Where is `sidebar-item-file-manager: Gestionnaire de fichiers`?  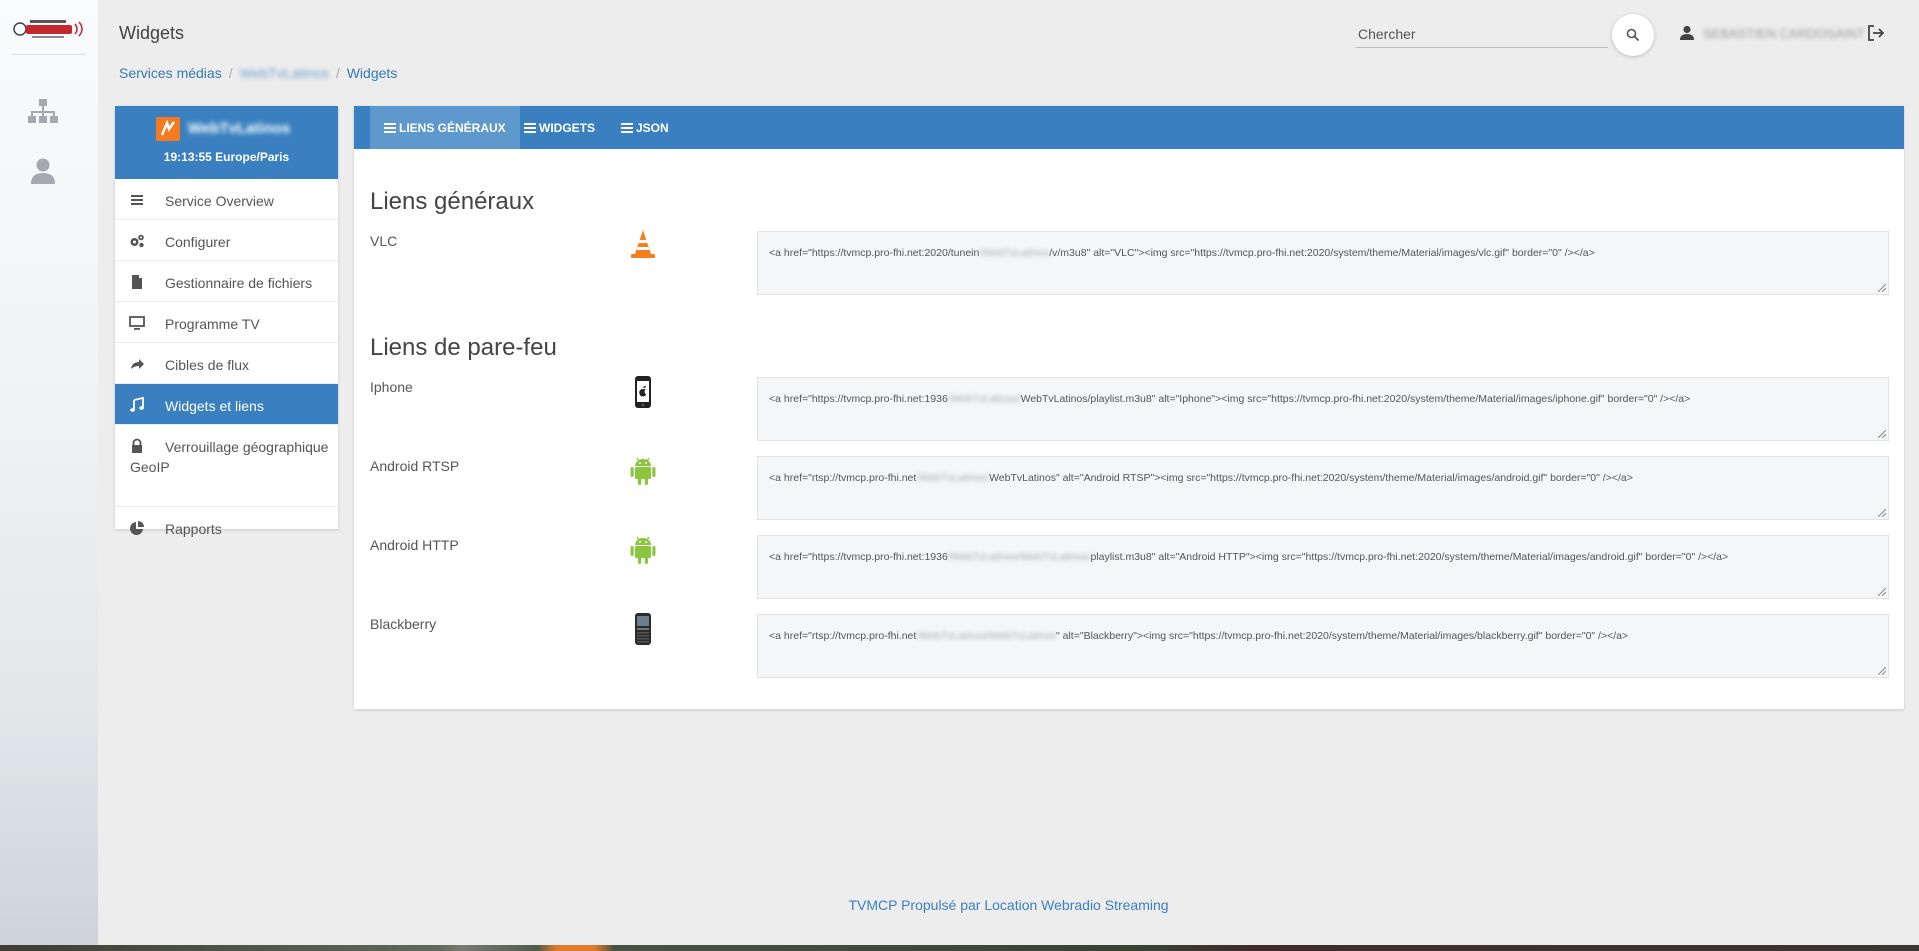 sidebar-item-file-manager: Gestionnaire de fichiers is located at coordinates (226, 281).